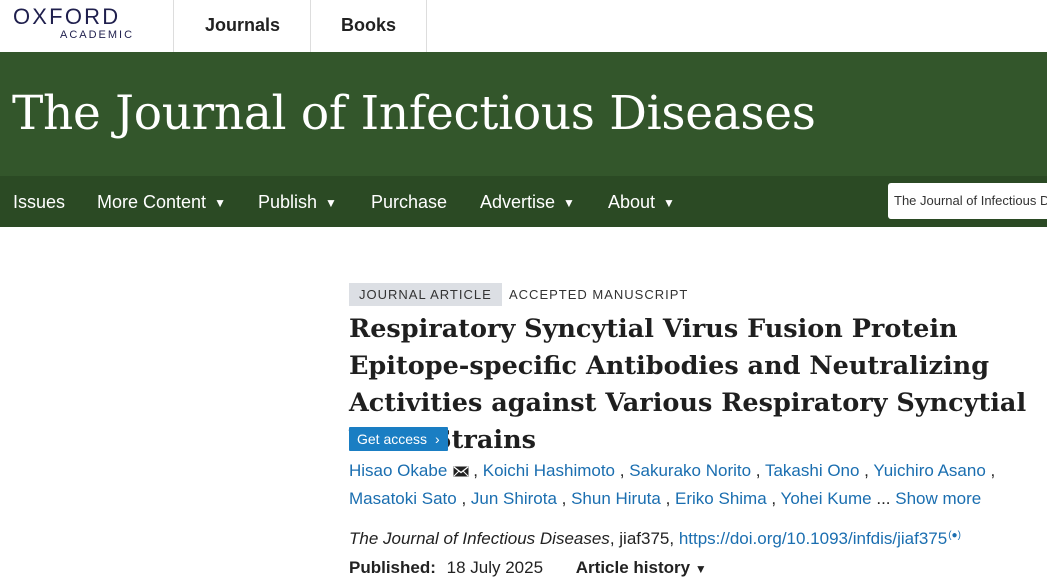 The width and height of the screenshot is (1047, 586). What do you see at coordinates (425, 294) in the screenshot?
I see `article-type-badge: JOURNAL ARTICLE` at bounding box center [425, 294].